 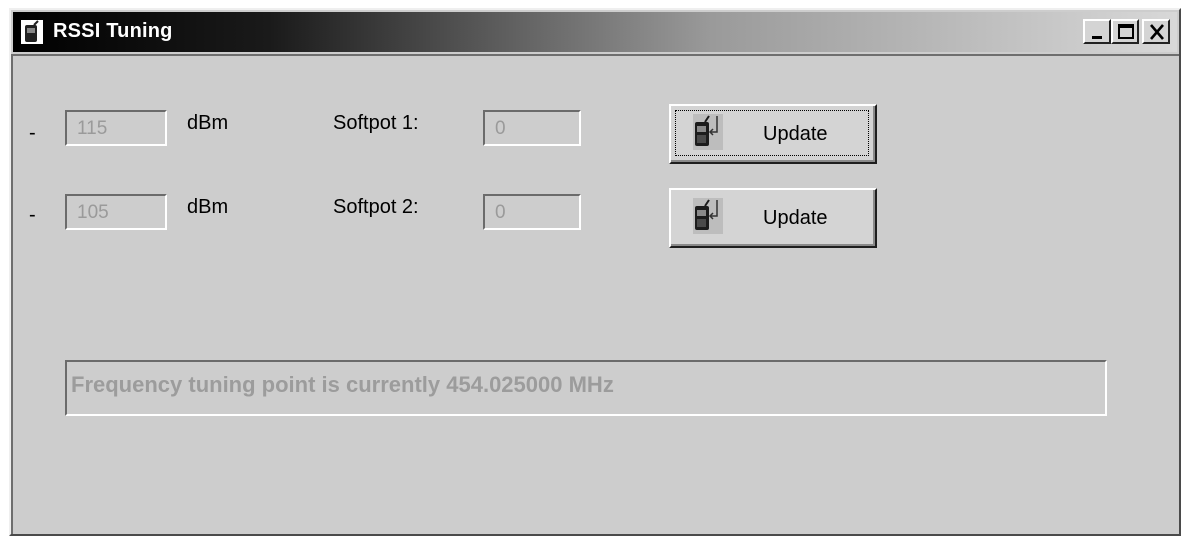 I want to click on level-1-field: 115, so click(x=116, y=128).